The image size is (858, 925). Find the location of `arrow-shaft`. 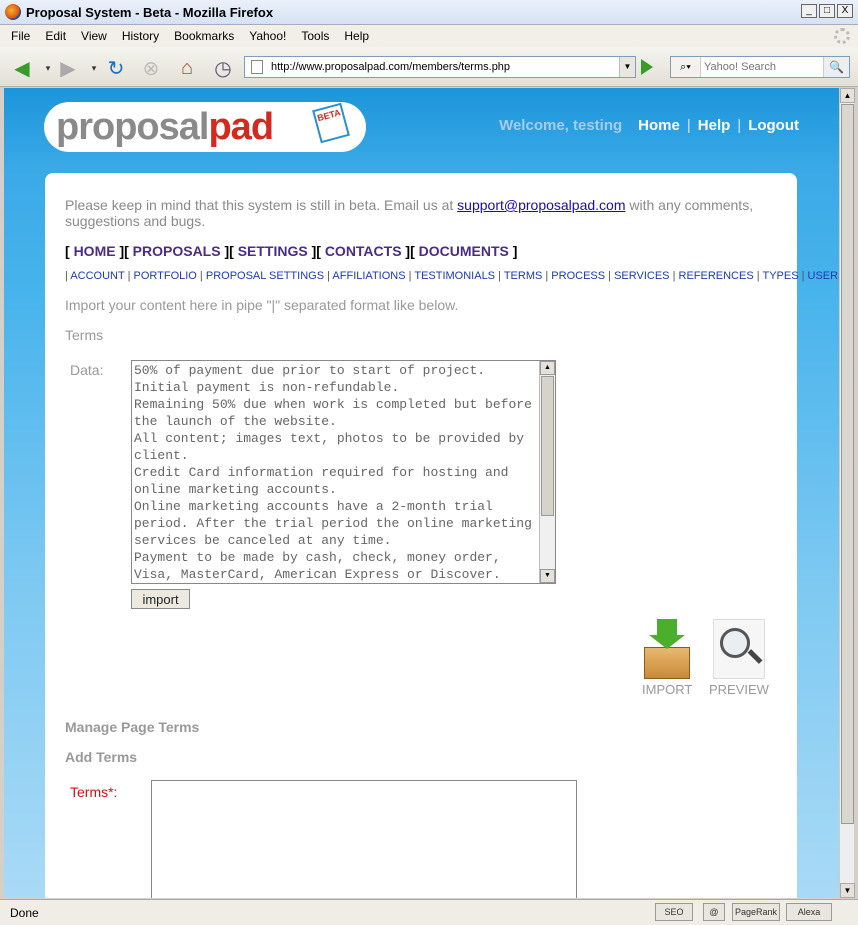

arrow-shaft is located at coordinates (667, 627).